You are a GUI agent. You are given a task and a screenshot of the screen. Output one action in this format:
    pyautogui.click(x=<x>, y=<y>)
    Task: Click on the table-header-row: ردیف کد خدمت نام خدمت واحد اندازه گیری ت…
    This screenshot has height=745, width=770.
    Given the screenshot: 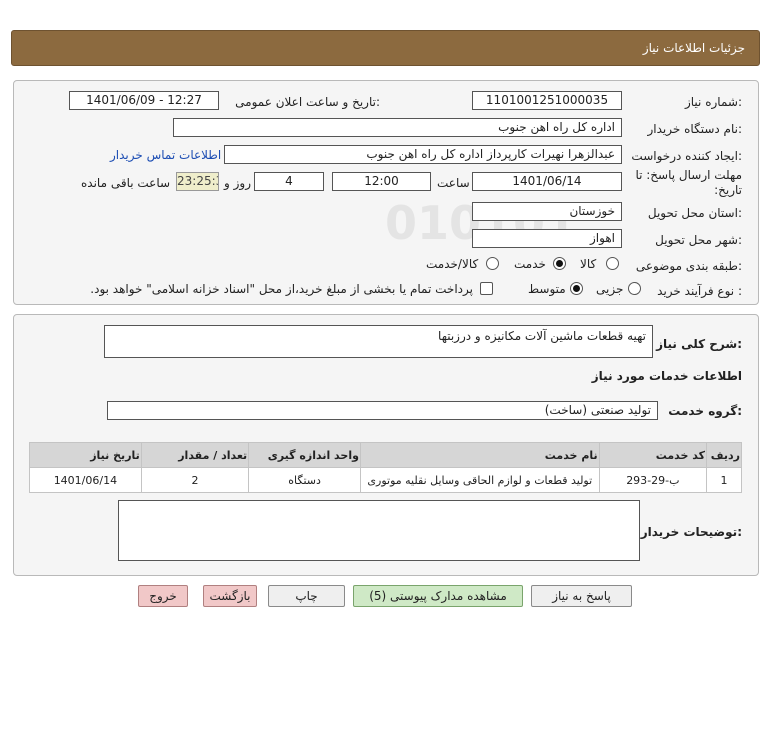 What is the action you would take?
    pyautogui.click(x=385, y=455)
    